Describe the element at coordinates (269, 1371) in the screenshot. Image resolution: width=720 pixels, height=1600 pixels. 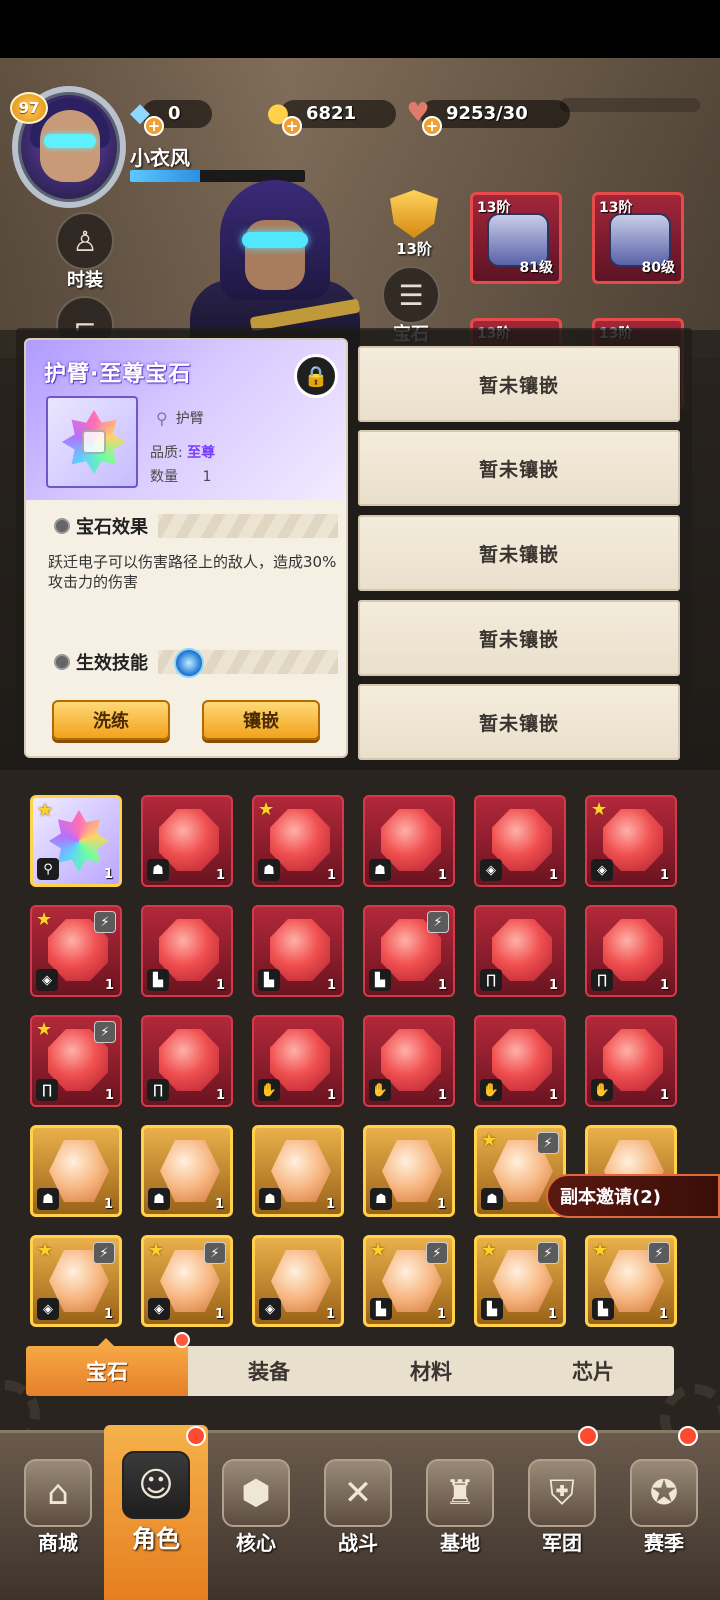
I see `tab-equipment: 装备` at that location.